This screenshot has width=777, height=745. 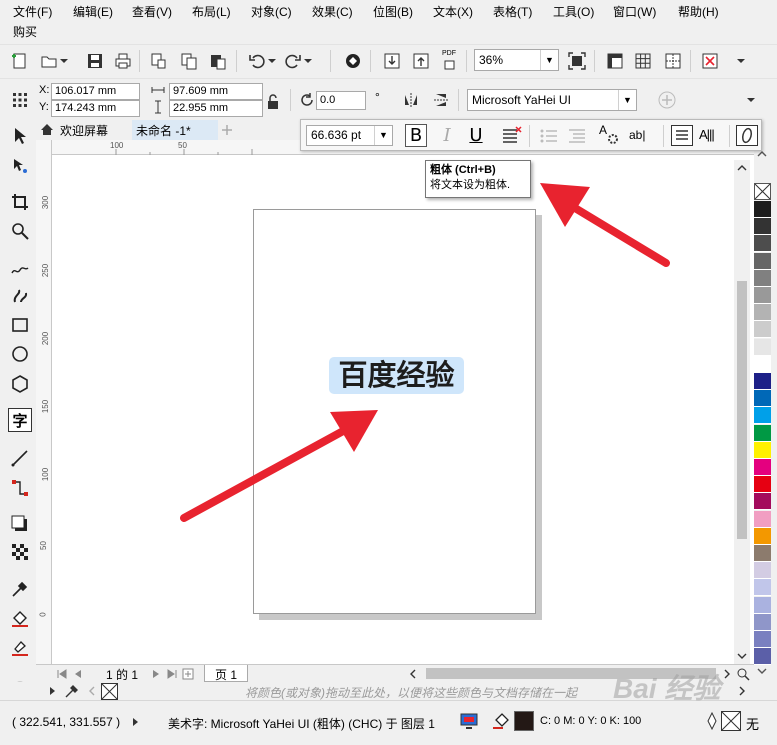 I want to click on mirror-vertical-icon, so click(x=441, y=100).